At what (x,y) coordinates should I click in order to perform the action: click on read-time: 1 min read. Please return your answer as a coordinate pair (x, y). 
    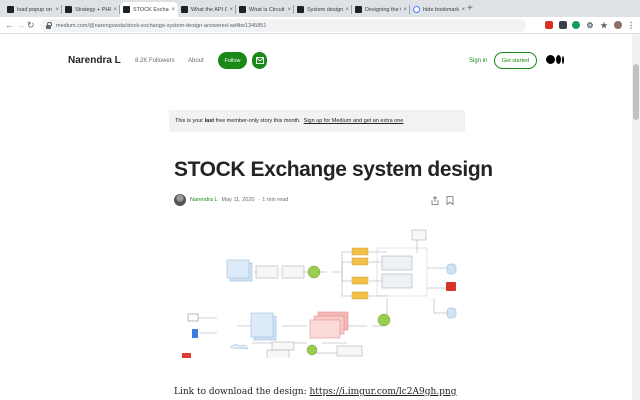
    Looking at the image, I should click on (275, 200).